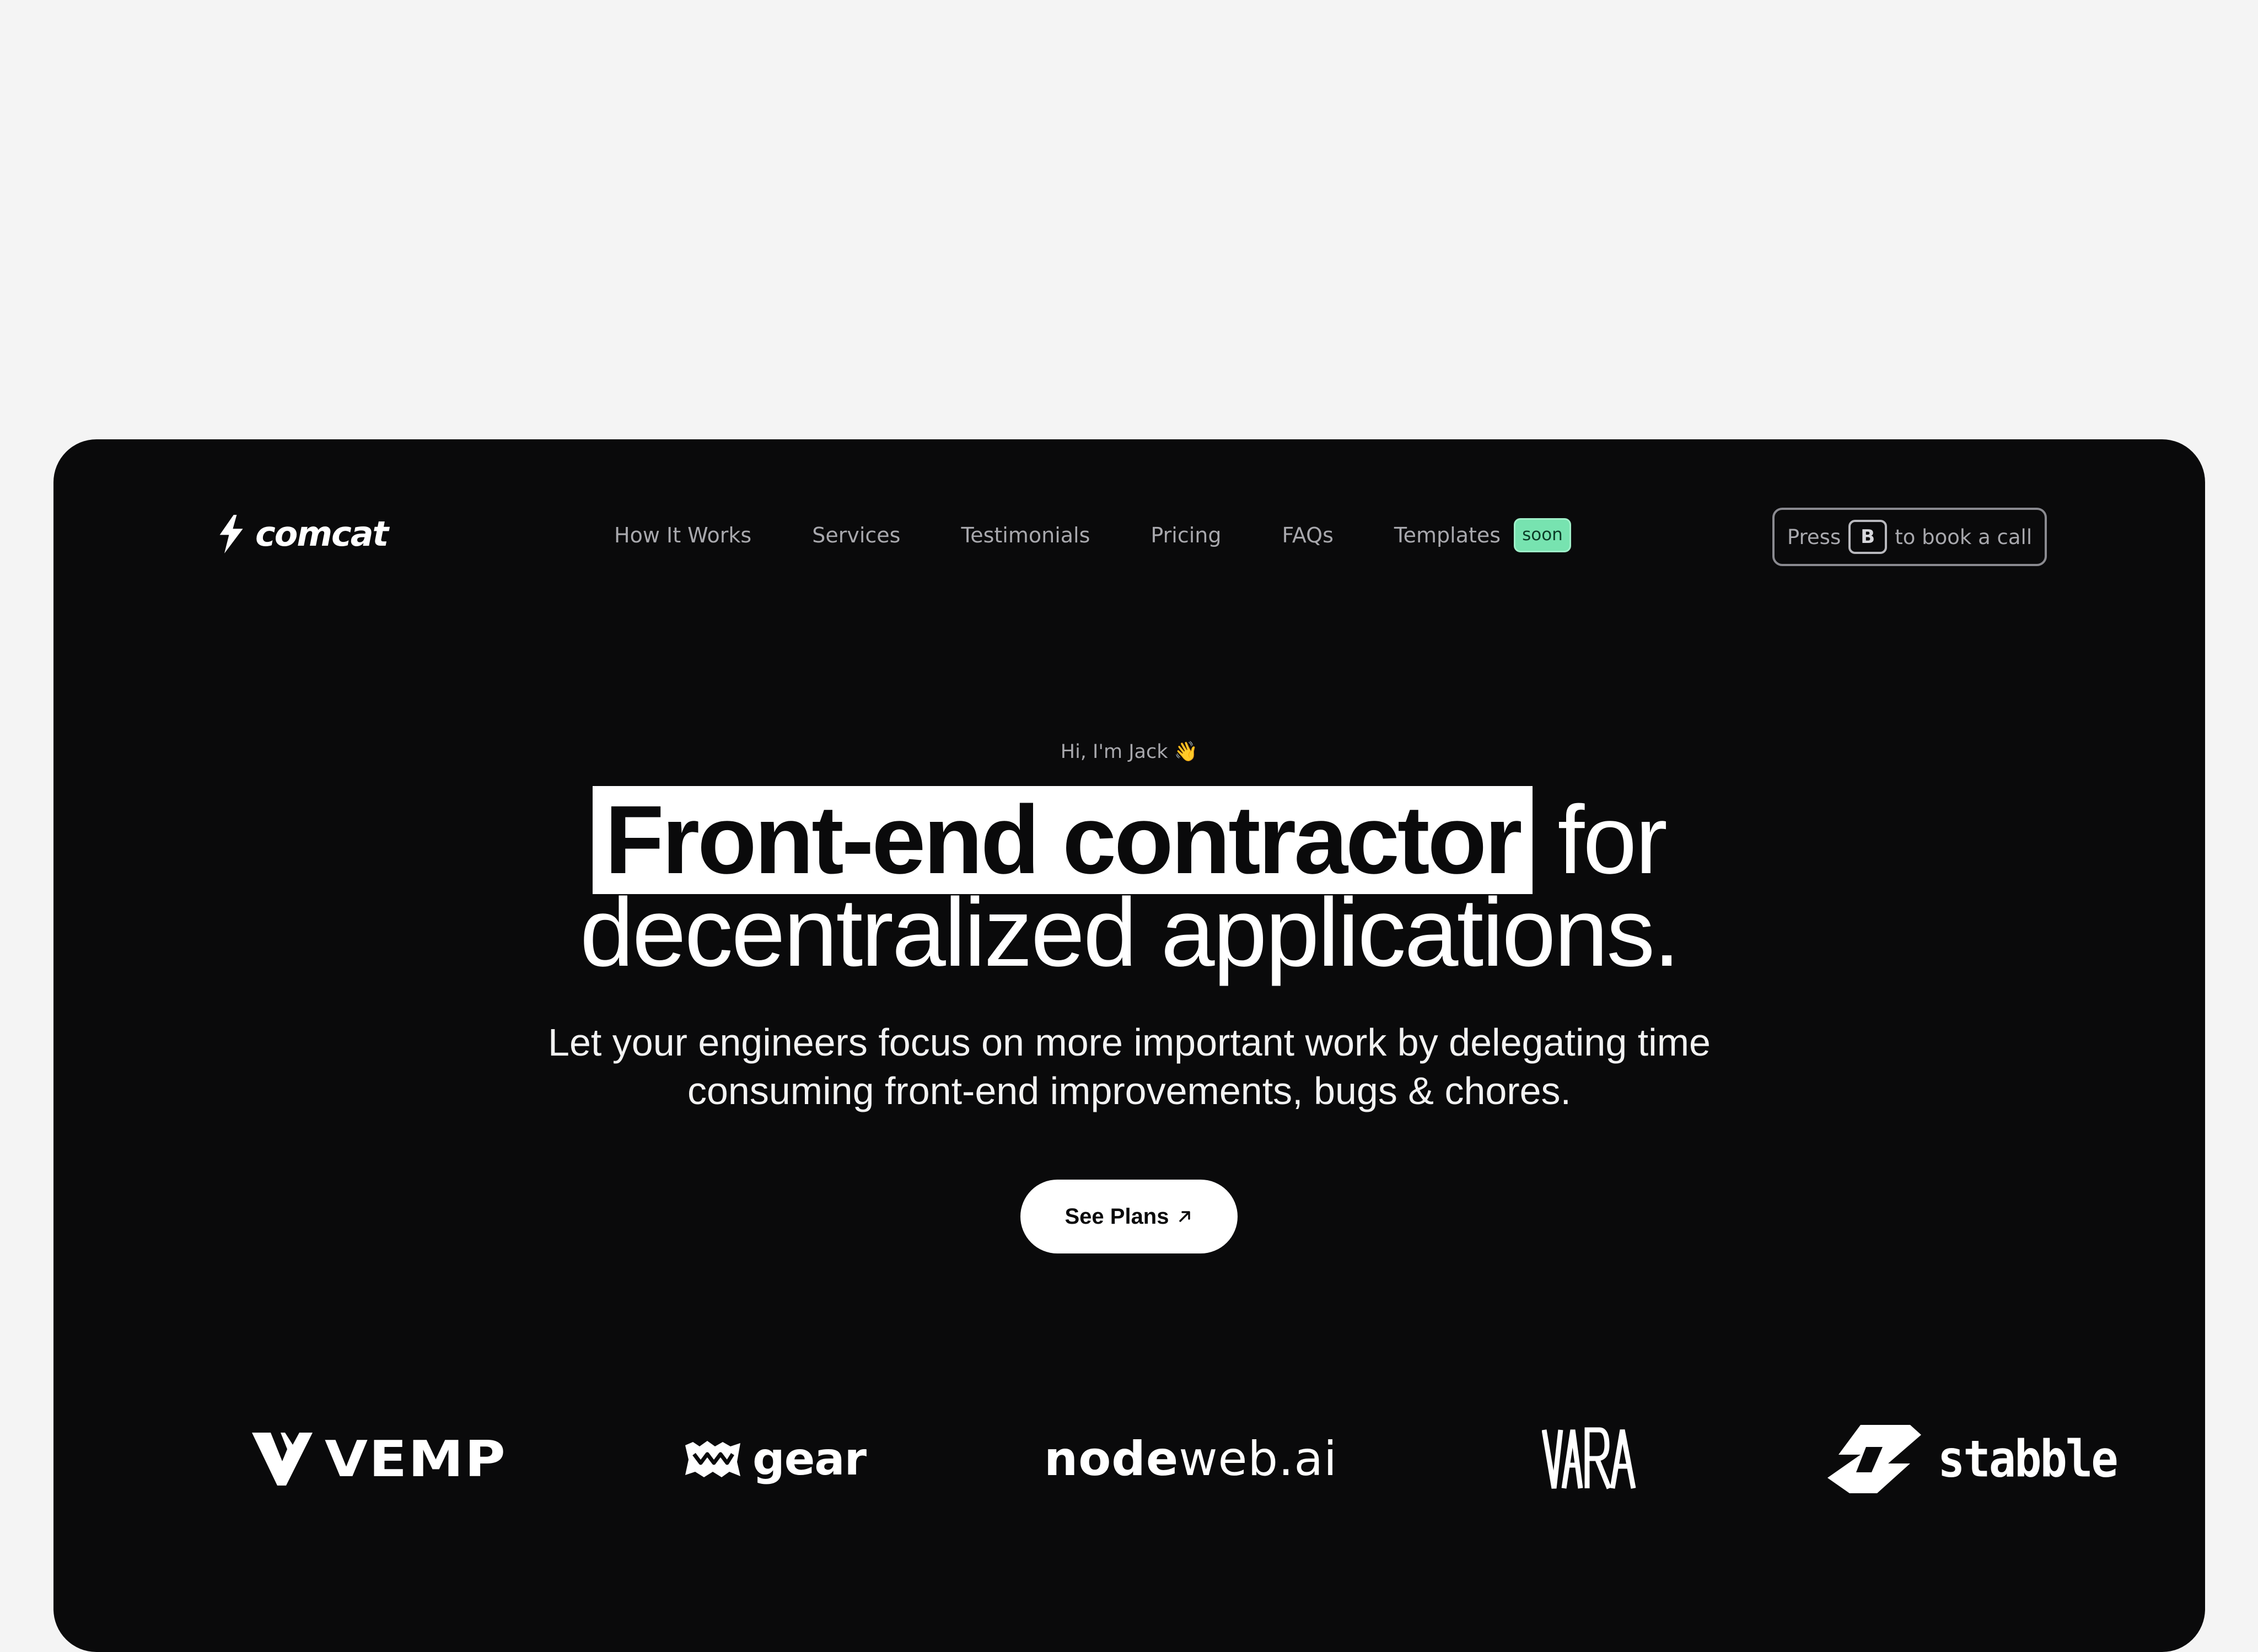  I want to click on keyboard-key-b: B, so click(1868, 537).